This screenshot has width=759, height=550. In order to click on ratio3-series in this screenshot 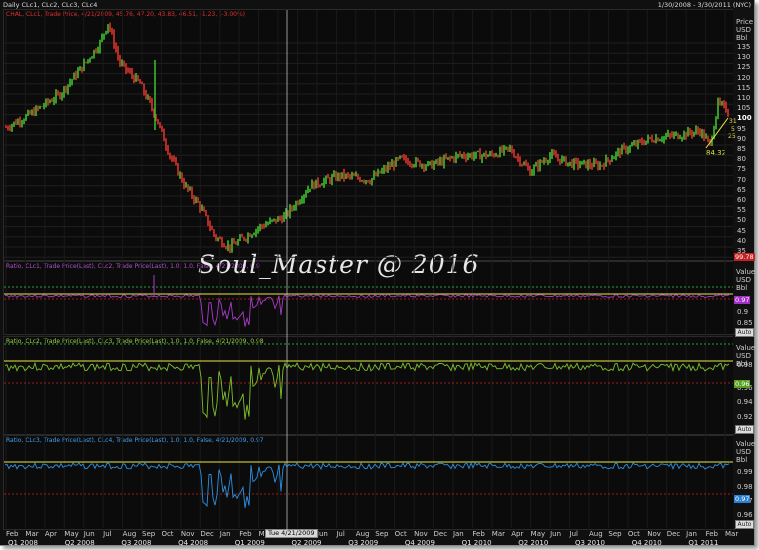, I will do `click(367, 484)`.